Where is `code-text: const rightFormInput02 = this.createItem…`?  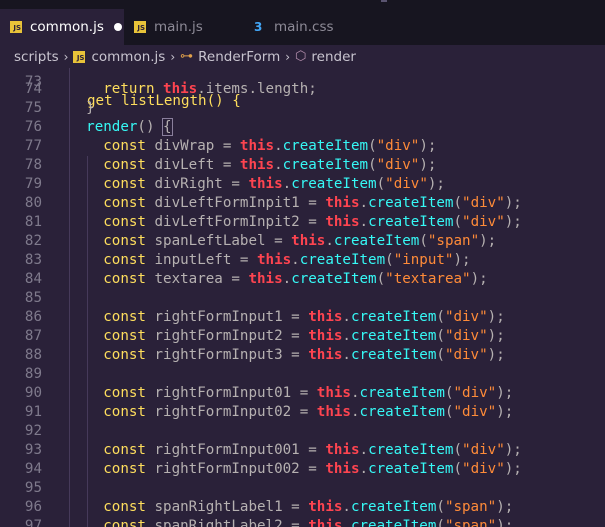 code-text: const rightFormInput02 = this.createItem… is located at coordinates (282, 412).